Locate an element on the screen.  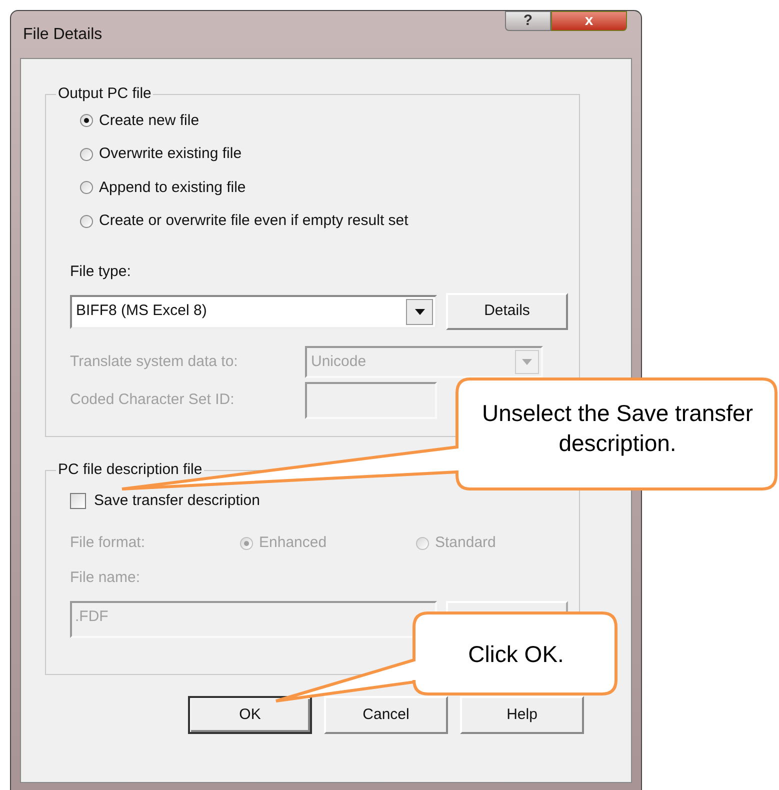
field-label: Coded Character Set ID: is located at coordinates (153, 400).